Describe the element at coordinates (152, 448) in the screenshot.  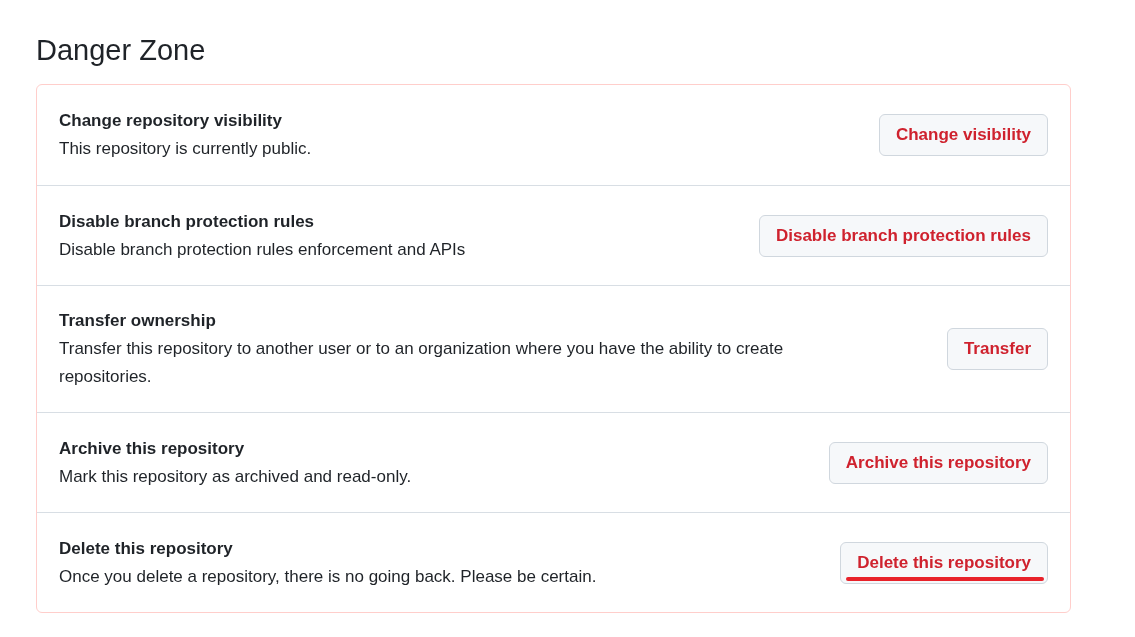
I see `setting-title: Archive this repository` at that location.